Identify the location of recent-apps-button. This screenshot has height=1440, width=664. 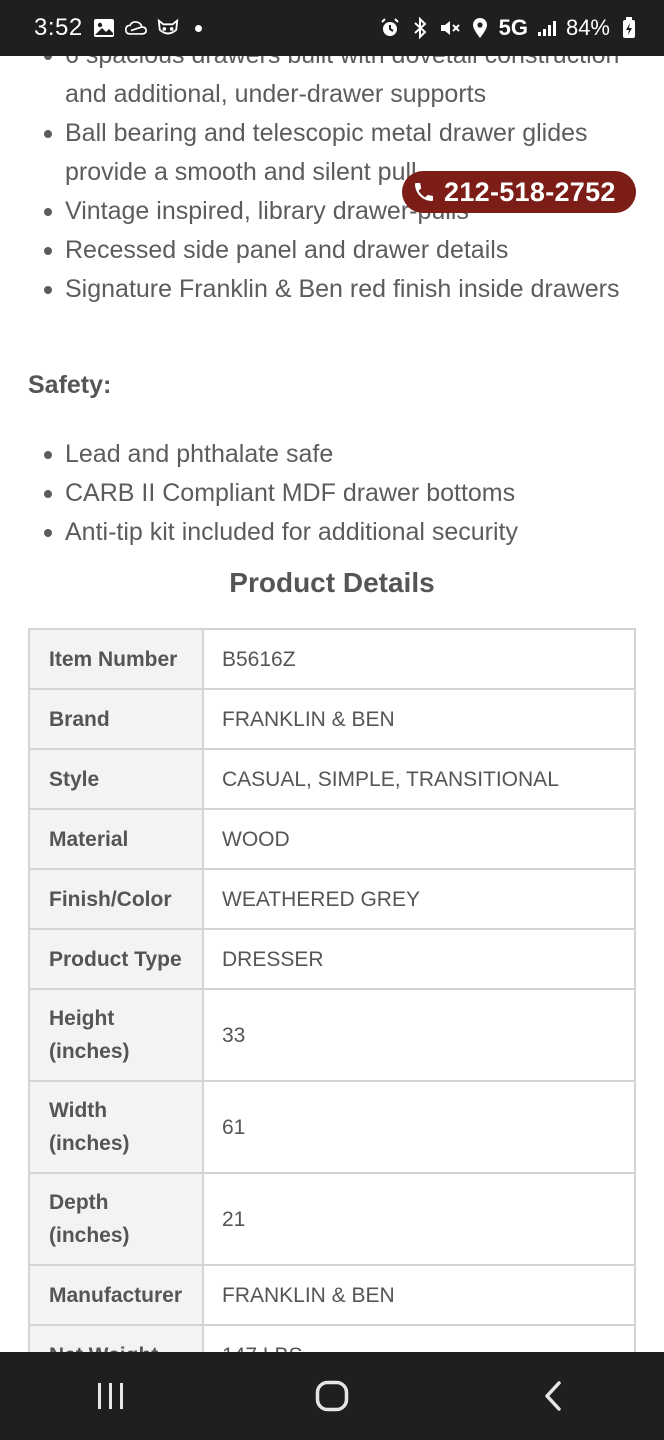
(111, 1396).